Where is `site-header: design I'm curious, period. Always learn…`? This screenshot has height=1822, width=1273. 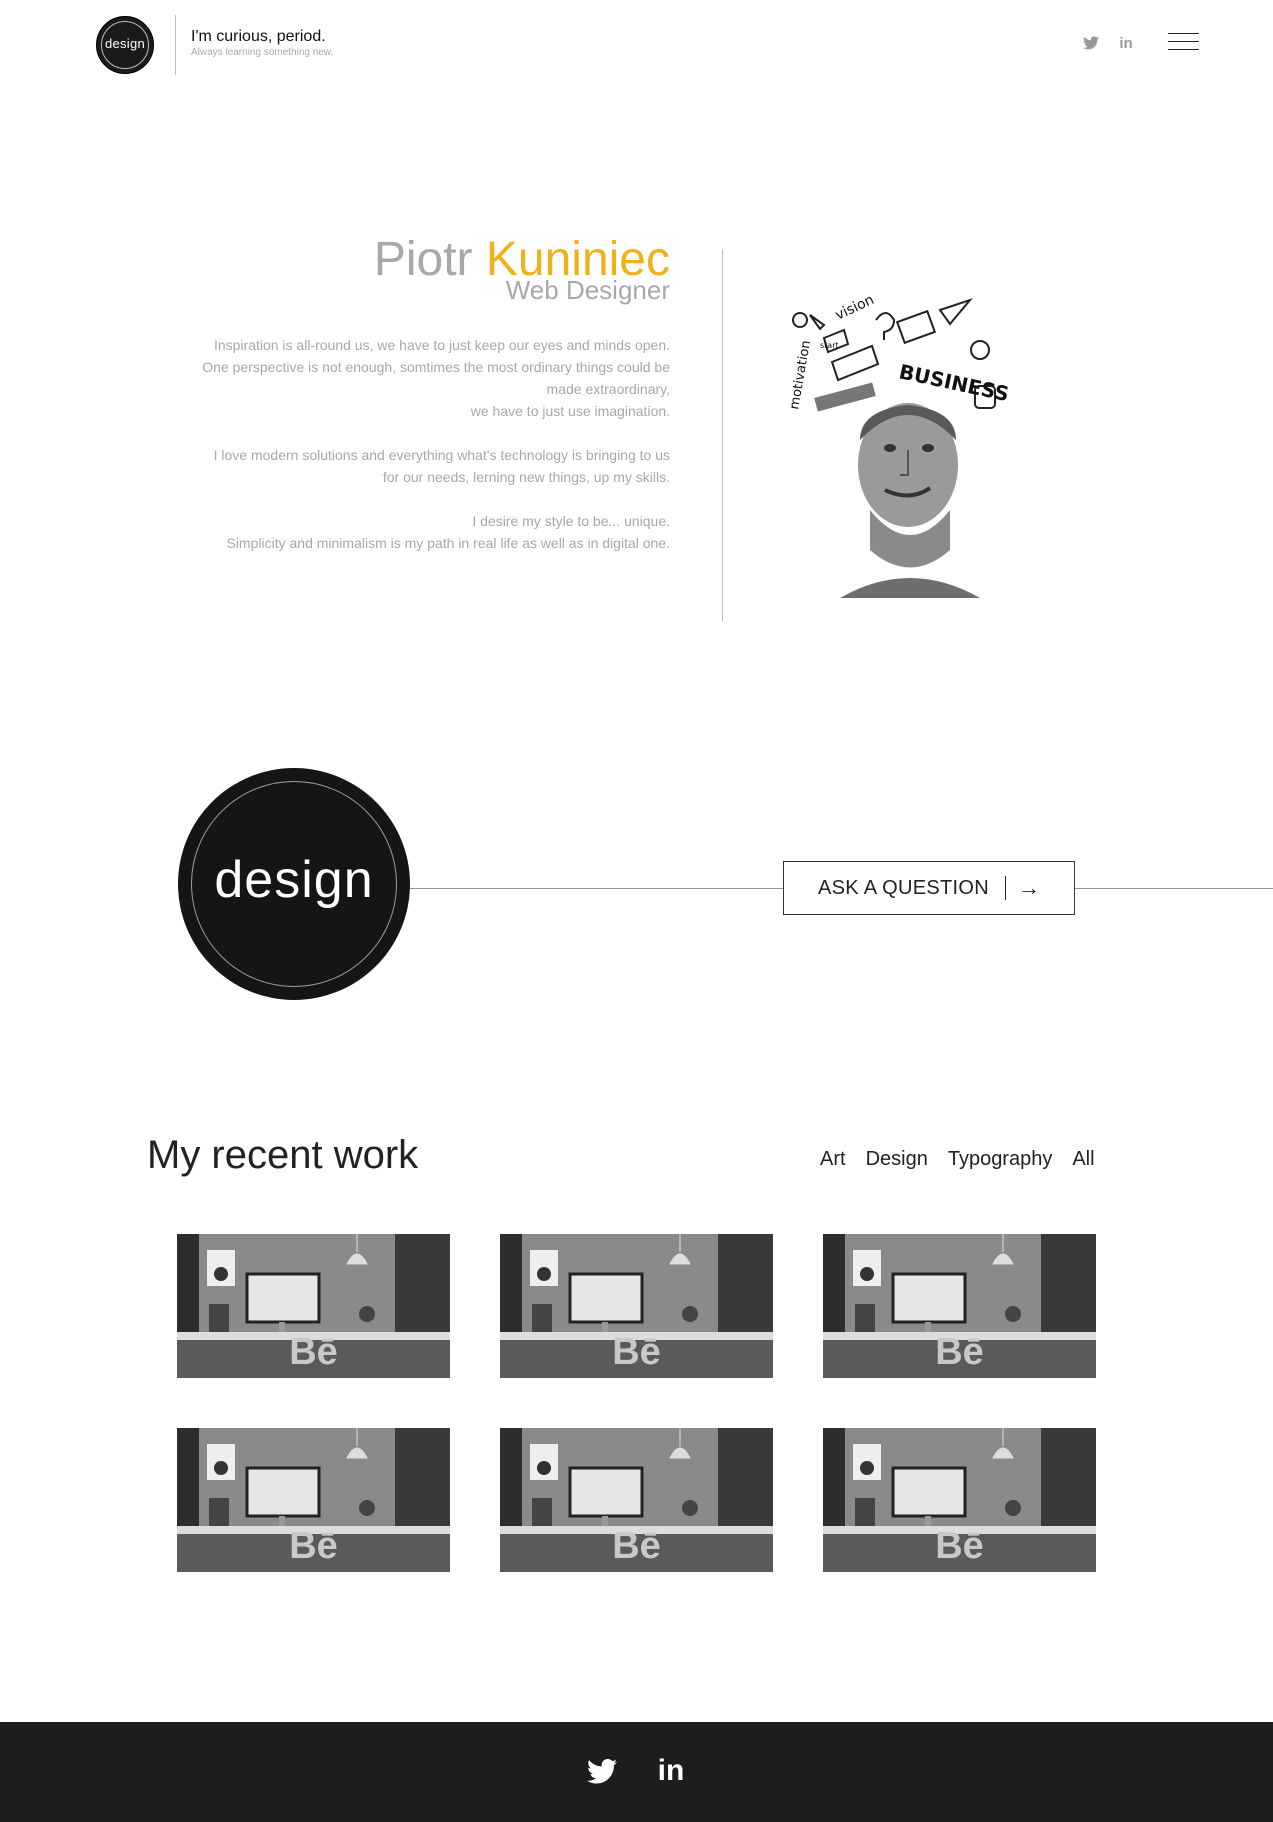 site-header: design I'm curious, period. Always learn… is located at coordinates (636, 45).